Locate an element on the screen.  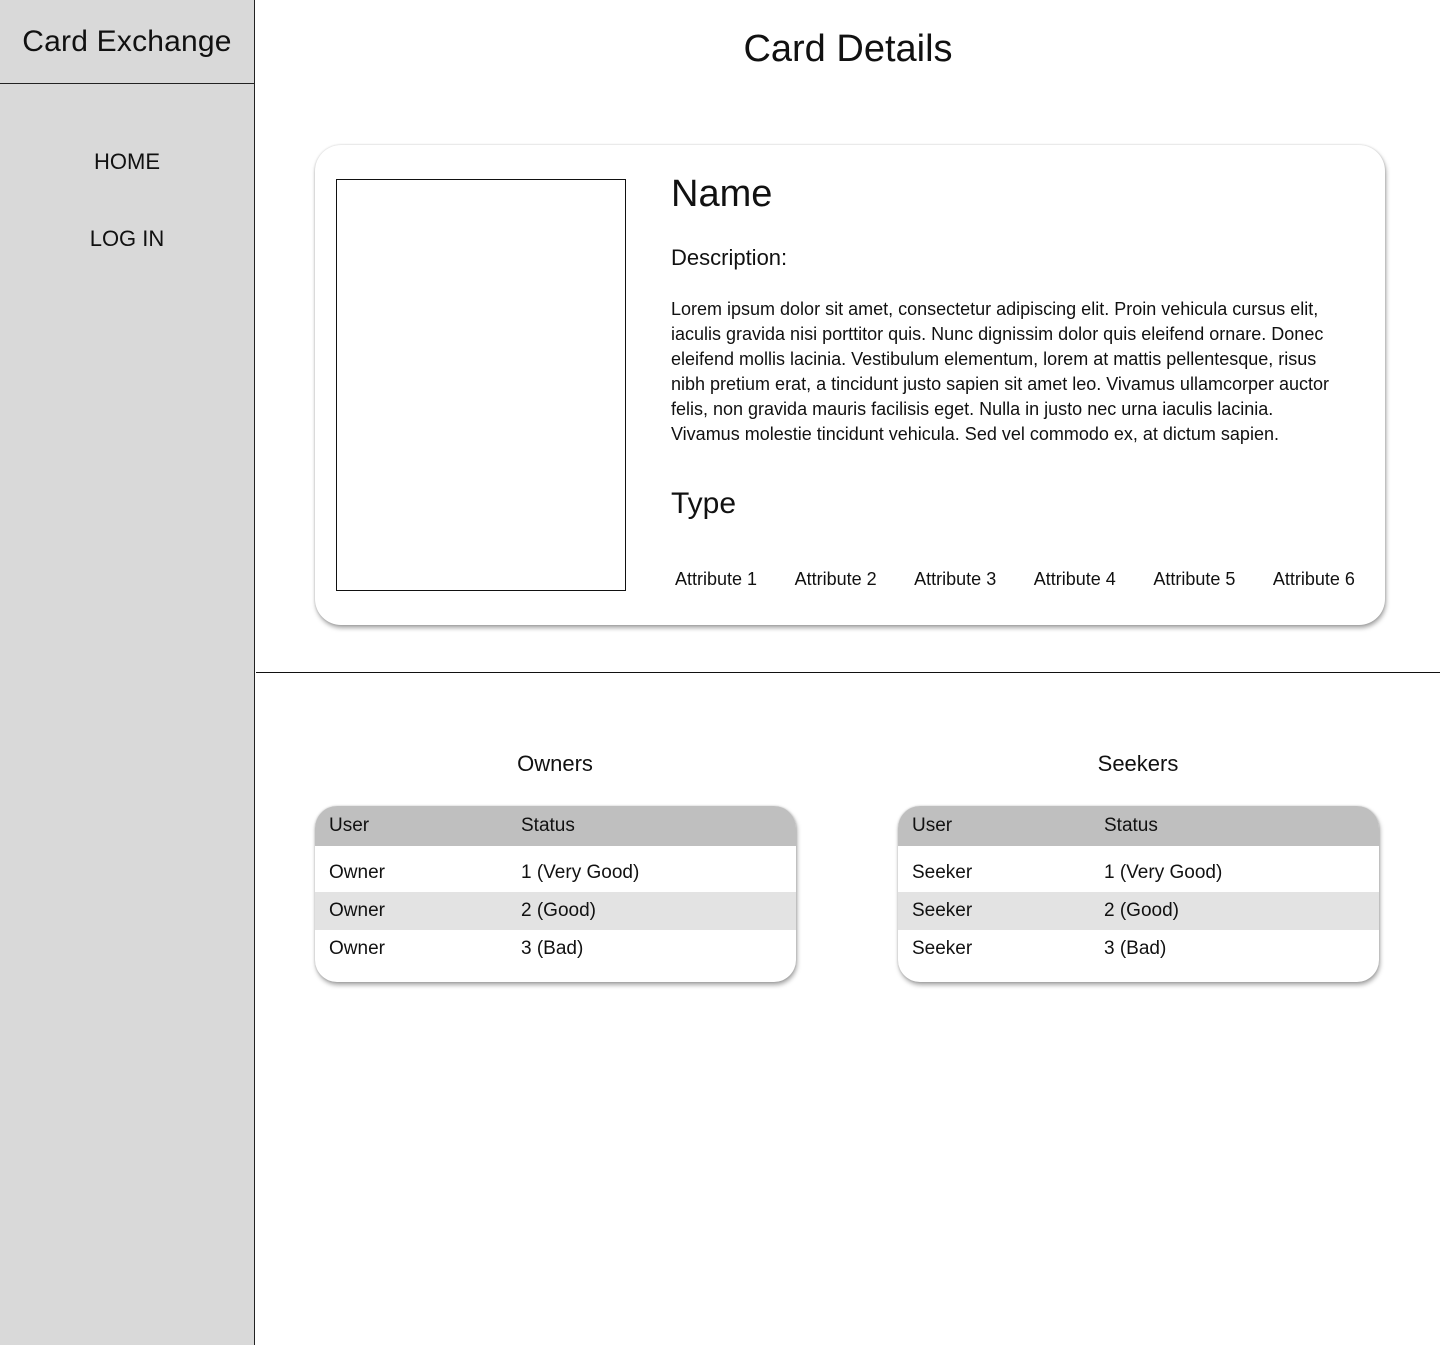
attribute-3: Attribute 3 is located at coordinates (955, 579).